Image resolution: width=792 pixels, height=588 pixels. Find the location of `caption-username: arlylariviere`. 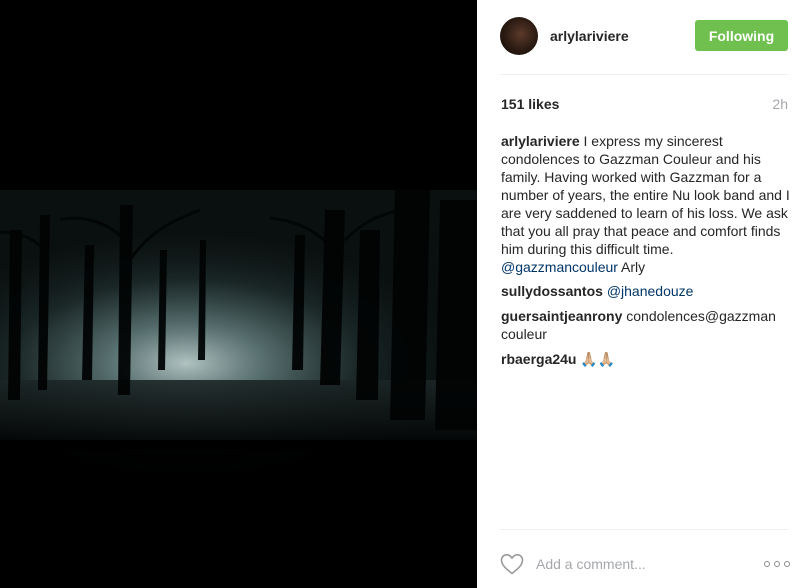

caption-username: arlylariviere is located at coordinates (540, 141).